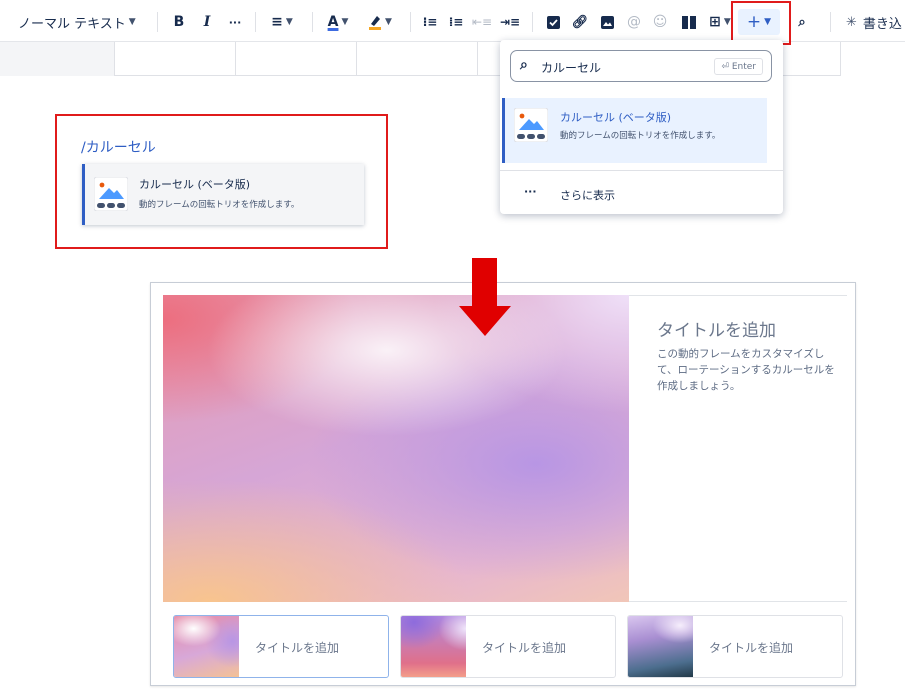  I want to click on writing-assist-button: ✳ 書き込, so click(875, 22).